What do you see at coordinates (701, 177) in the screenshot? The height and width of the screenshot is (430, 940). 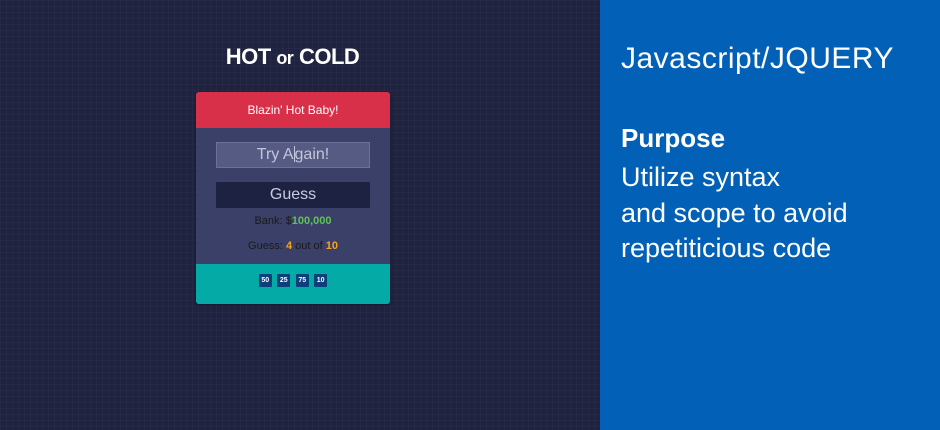 I see `purpose-line: Utilize syntax` at bounding box center [701, 177].